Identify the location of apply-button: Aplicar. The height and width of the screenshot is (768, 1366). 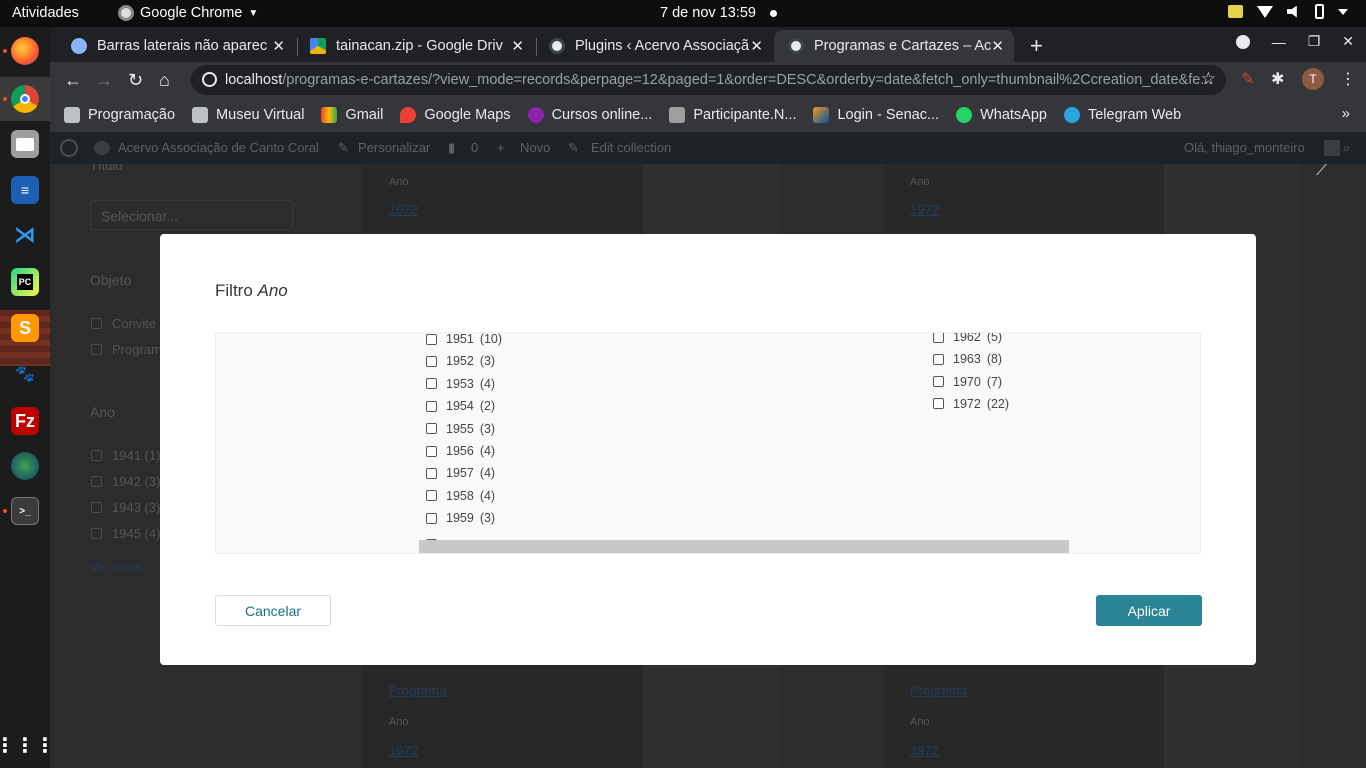
(1149, 610).